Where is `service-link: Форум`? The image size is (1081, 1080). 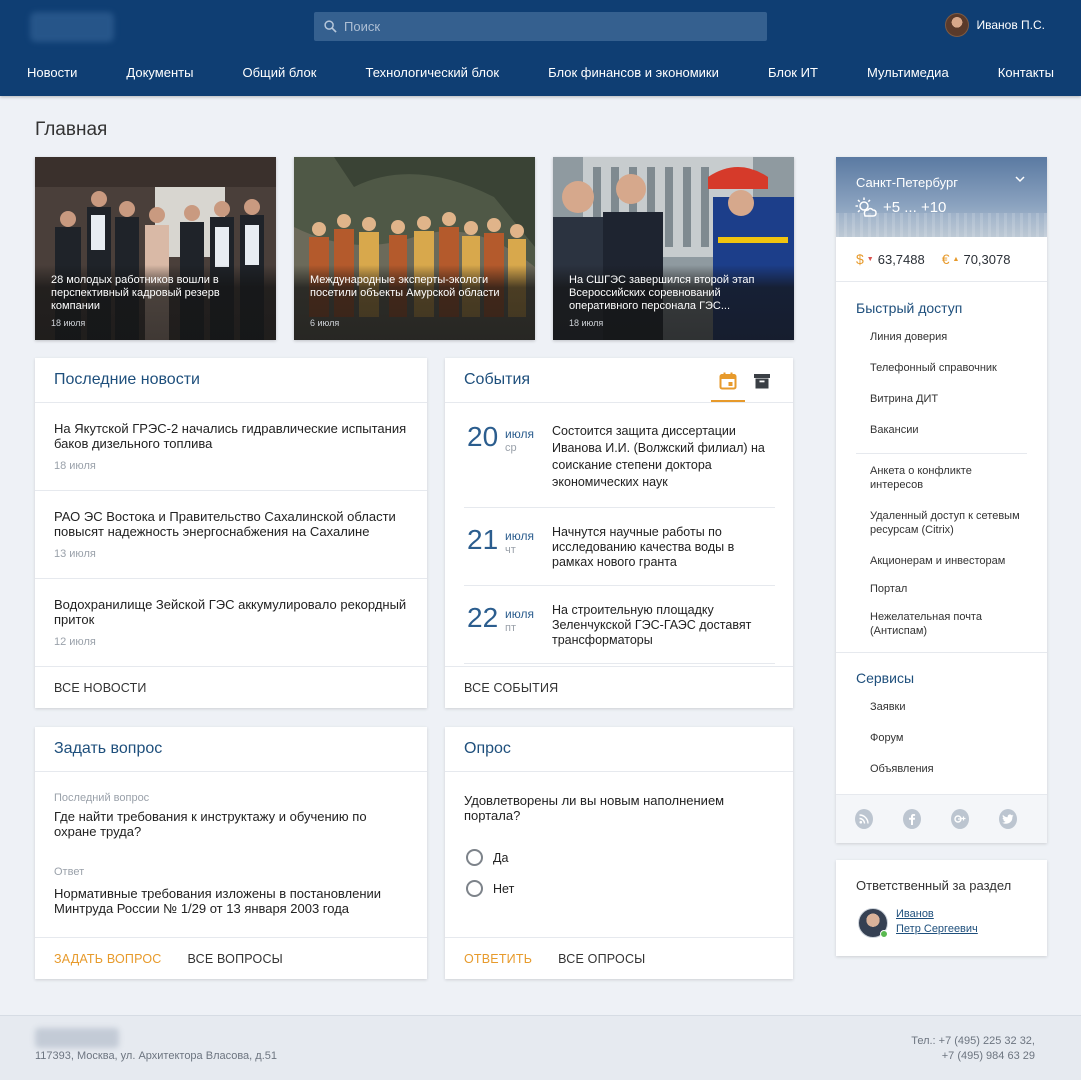 service-link: Форум is located at coordinates (955, 738).